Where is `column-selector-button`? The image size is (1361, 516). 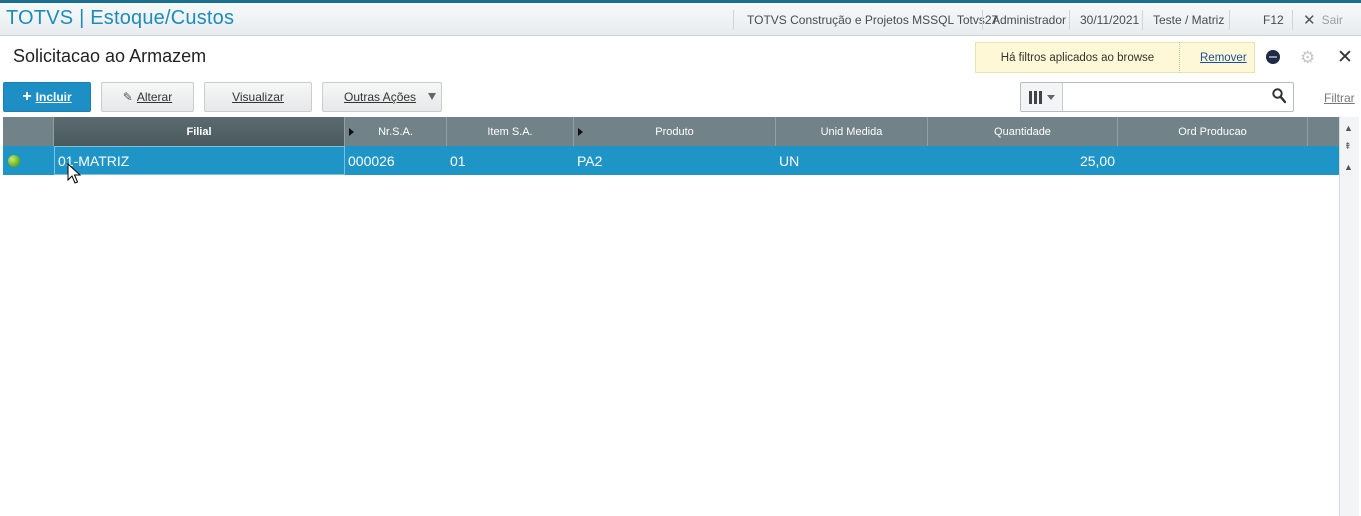 column-selector-button is located at coordinates (1042, 97).